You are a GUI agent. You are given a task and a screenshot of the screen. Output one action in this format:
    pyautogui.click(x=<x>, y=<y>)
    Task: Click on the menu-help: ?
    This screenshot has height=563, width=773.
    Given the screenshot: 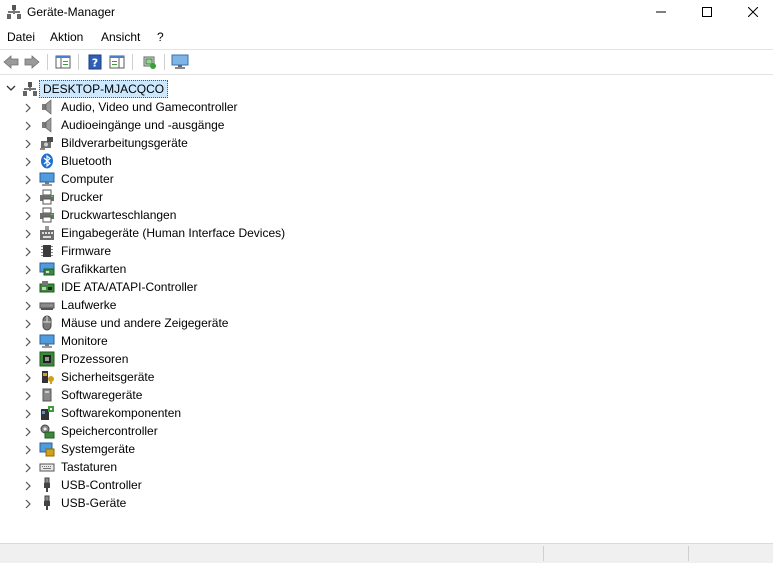 What is the action you would take?
    pyautogui.click(x=160, y=37)
    